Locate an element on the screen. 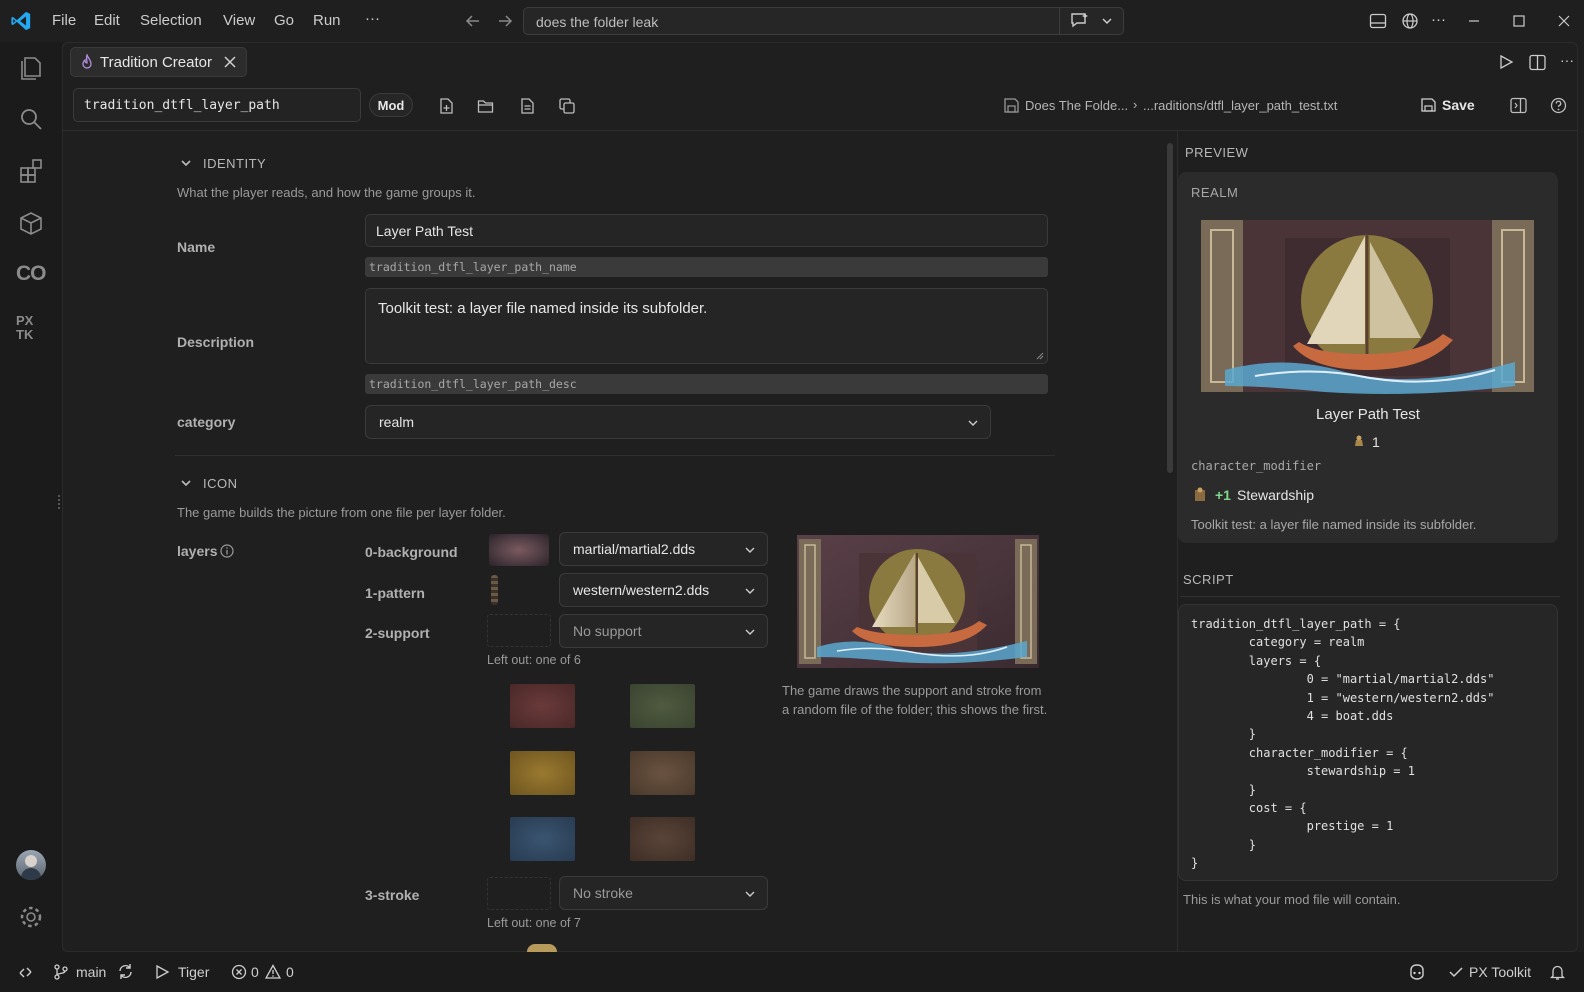 The height and width of the screenshot is (992, 1584). extensions-icon is located at coordinates (31, 171).